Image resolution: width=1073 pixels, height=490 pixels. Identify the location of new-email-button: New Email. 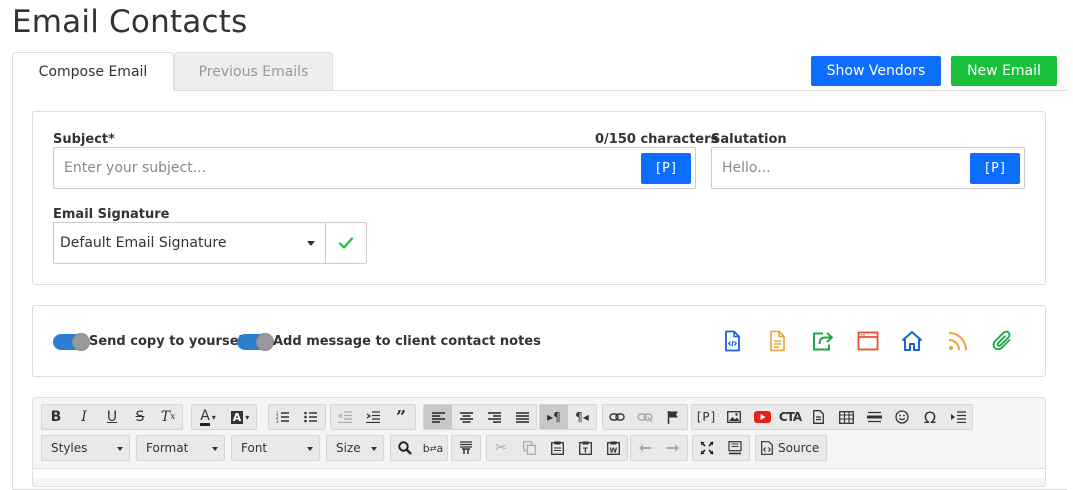
(1004, 71).